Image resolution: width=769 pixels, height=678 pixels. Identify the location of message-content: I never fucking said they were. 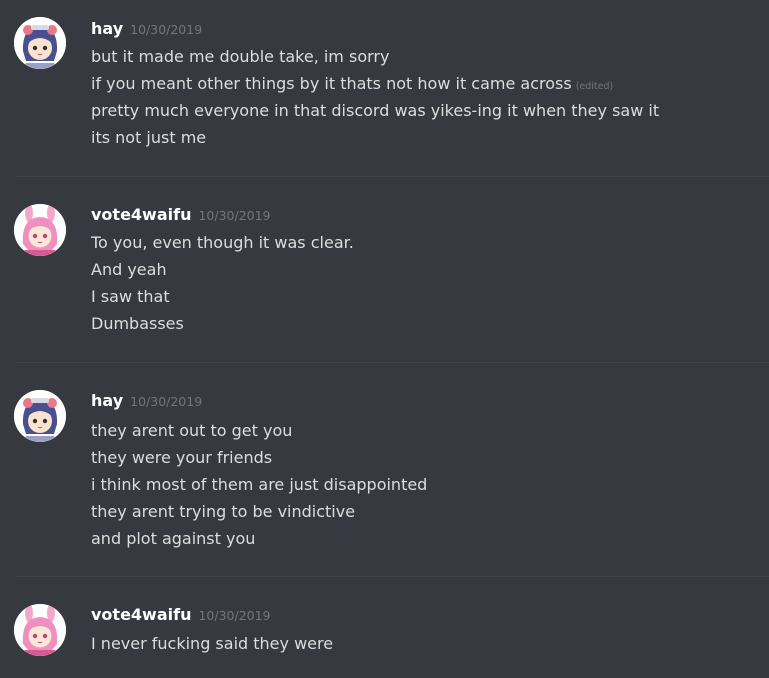
(212, 643).